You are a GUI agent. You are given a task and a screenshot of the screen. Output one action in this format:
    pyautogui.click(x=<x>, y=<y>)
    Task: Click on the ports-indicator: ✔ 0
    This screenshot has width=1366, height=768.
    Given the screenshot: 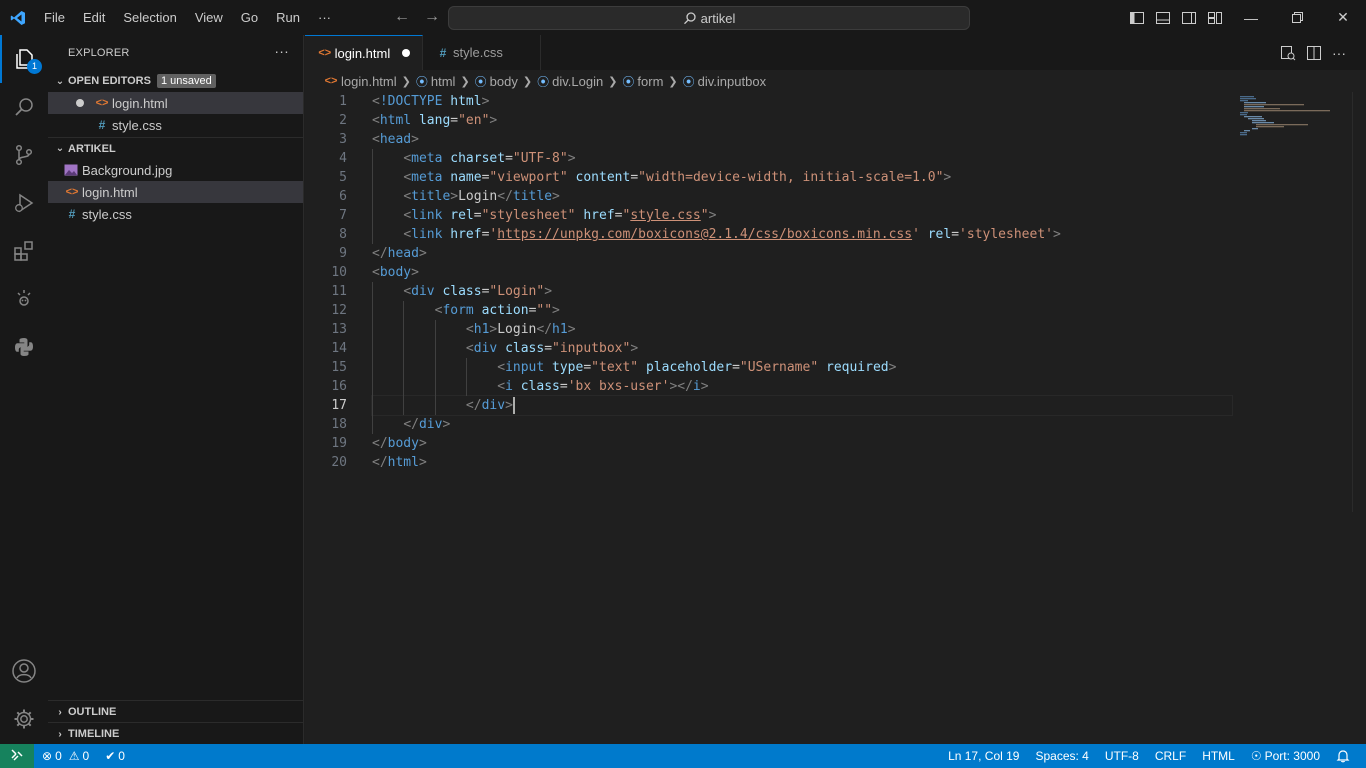 What is the action you would take?
    pyautogui.click(x=115, y=756)
    